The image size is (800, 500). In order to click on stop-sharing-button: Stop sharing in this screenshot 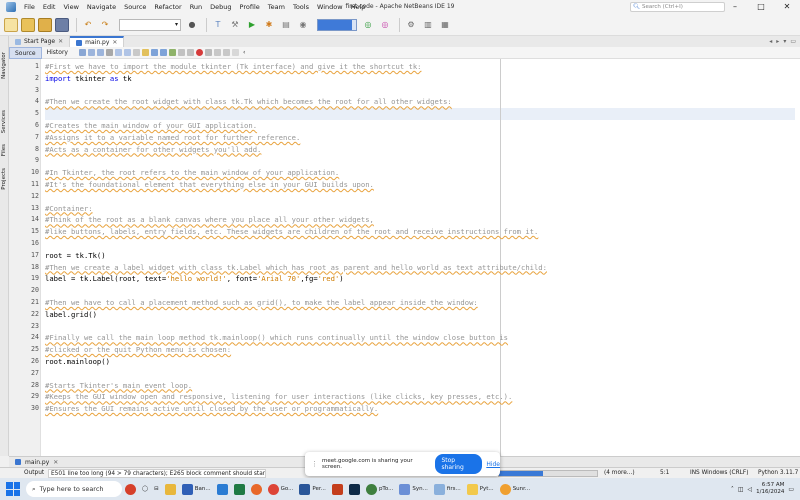, I will do `click(459, 464)`.